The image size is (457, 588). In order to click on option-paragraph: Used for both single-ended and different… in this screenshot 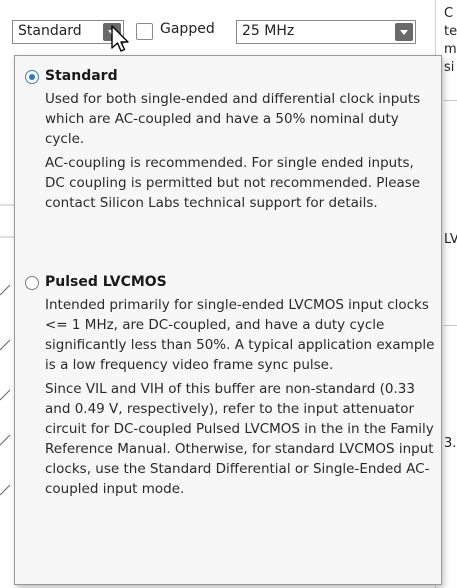, I will do `click(233, 119)`.